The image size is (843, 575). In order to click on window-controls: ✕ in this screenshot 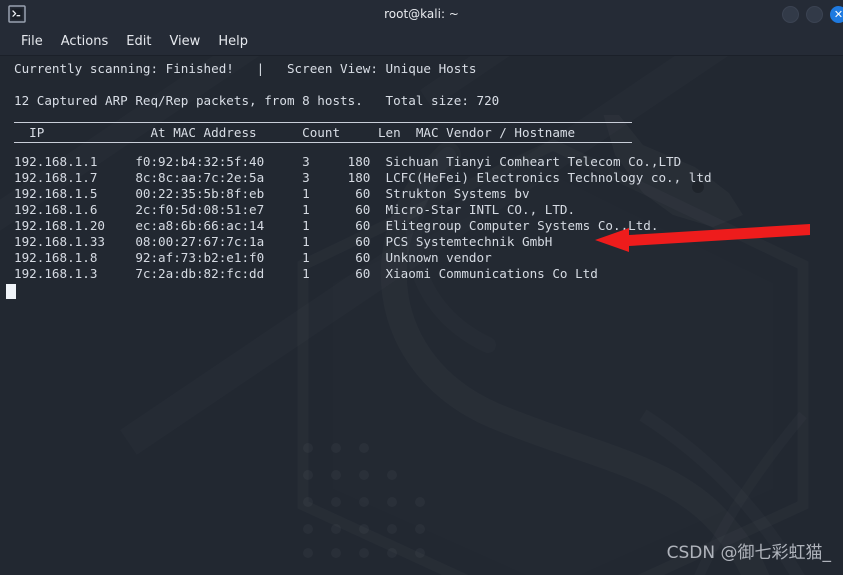, I will do `click(812, 14)`.